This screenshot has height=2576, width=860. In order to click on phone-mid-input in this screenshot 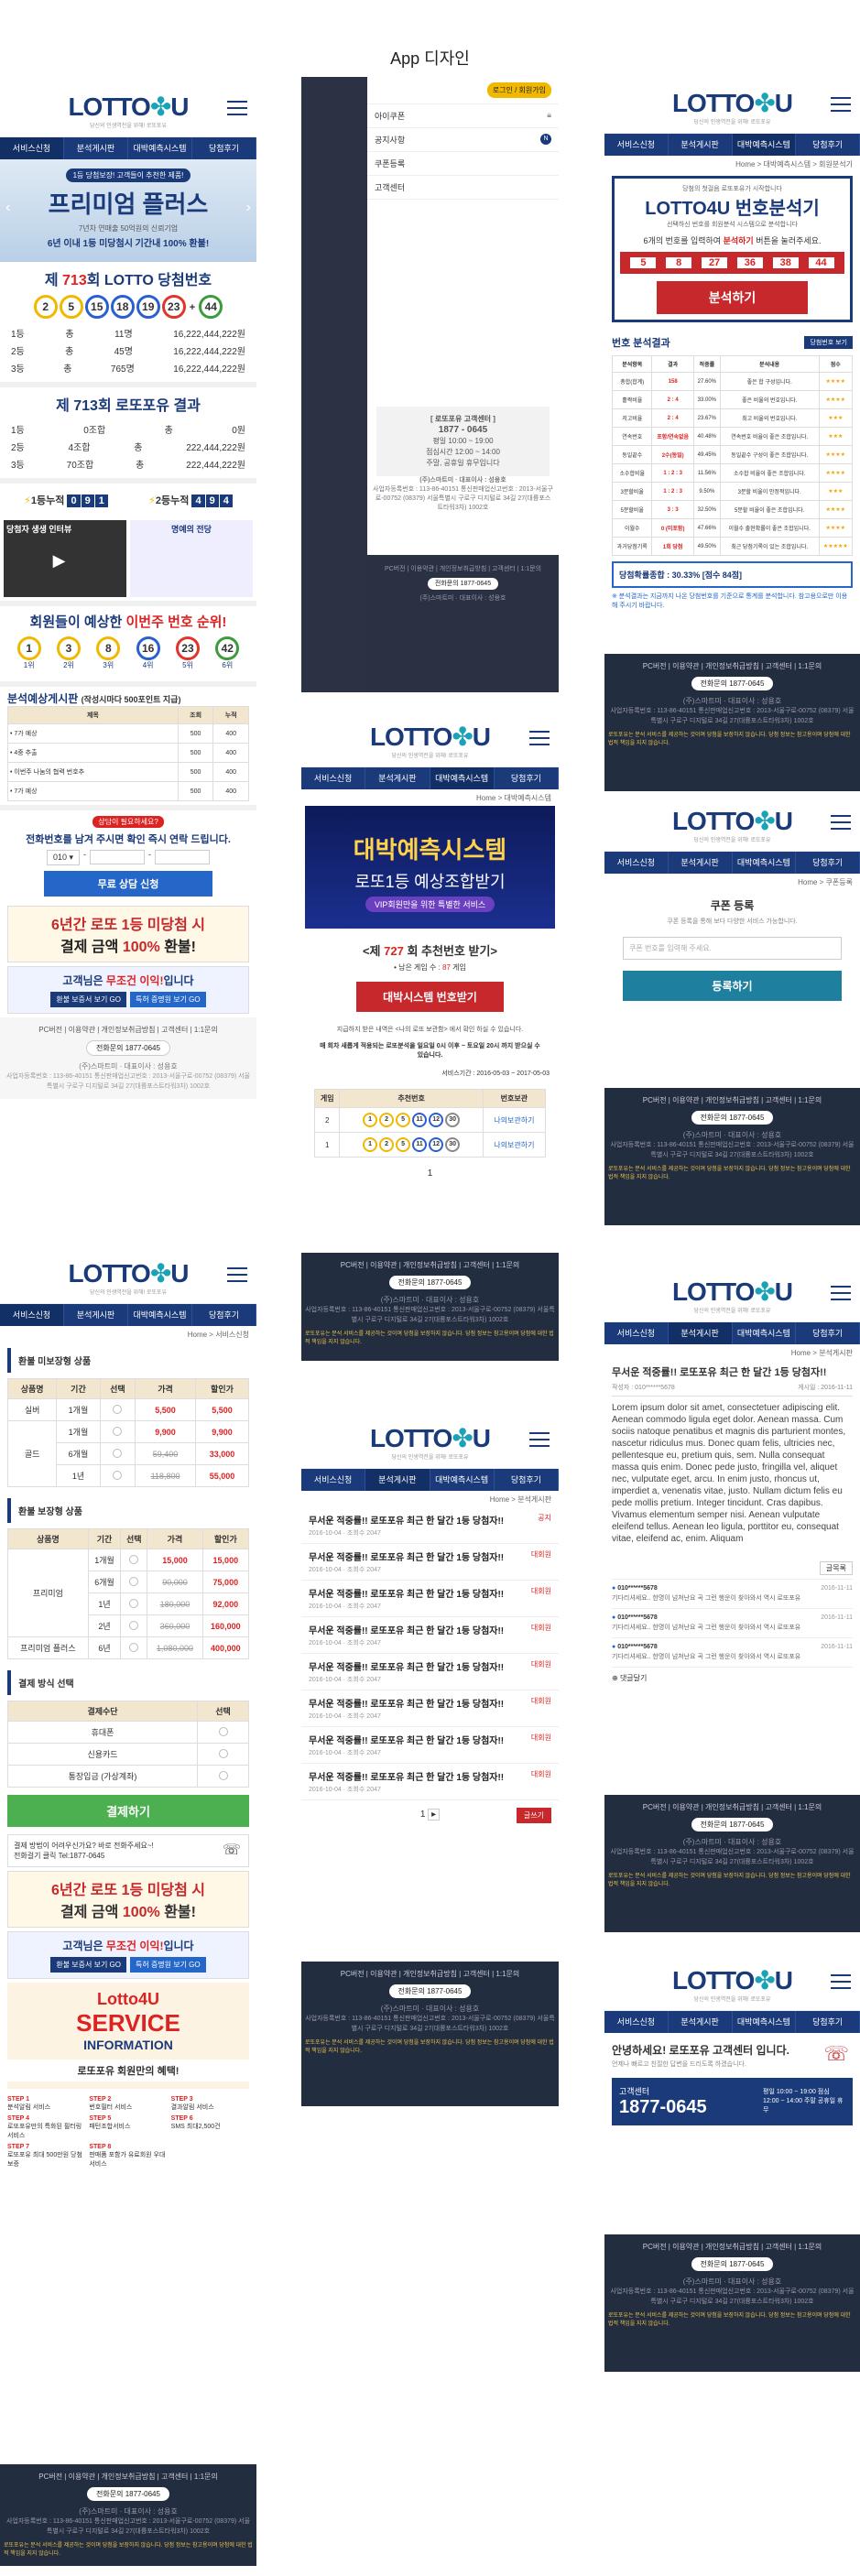, I will do `click(118, 857)`.